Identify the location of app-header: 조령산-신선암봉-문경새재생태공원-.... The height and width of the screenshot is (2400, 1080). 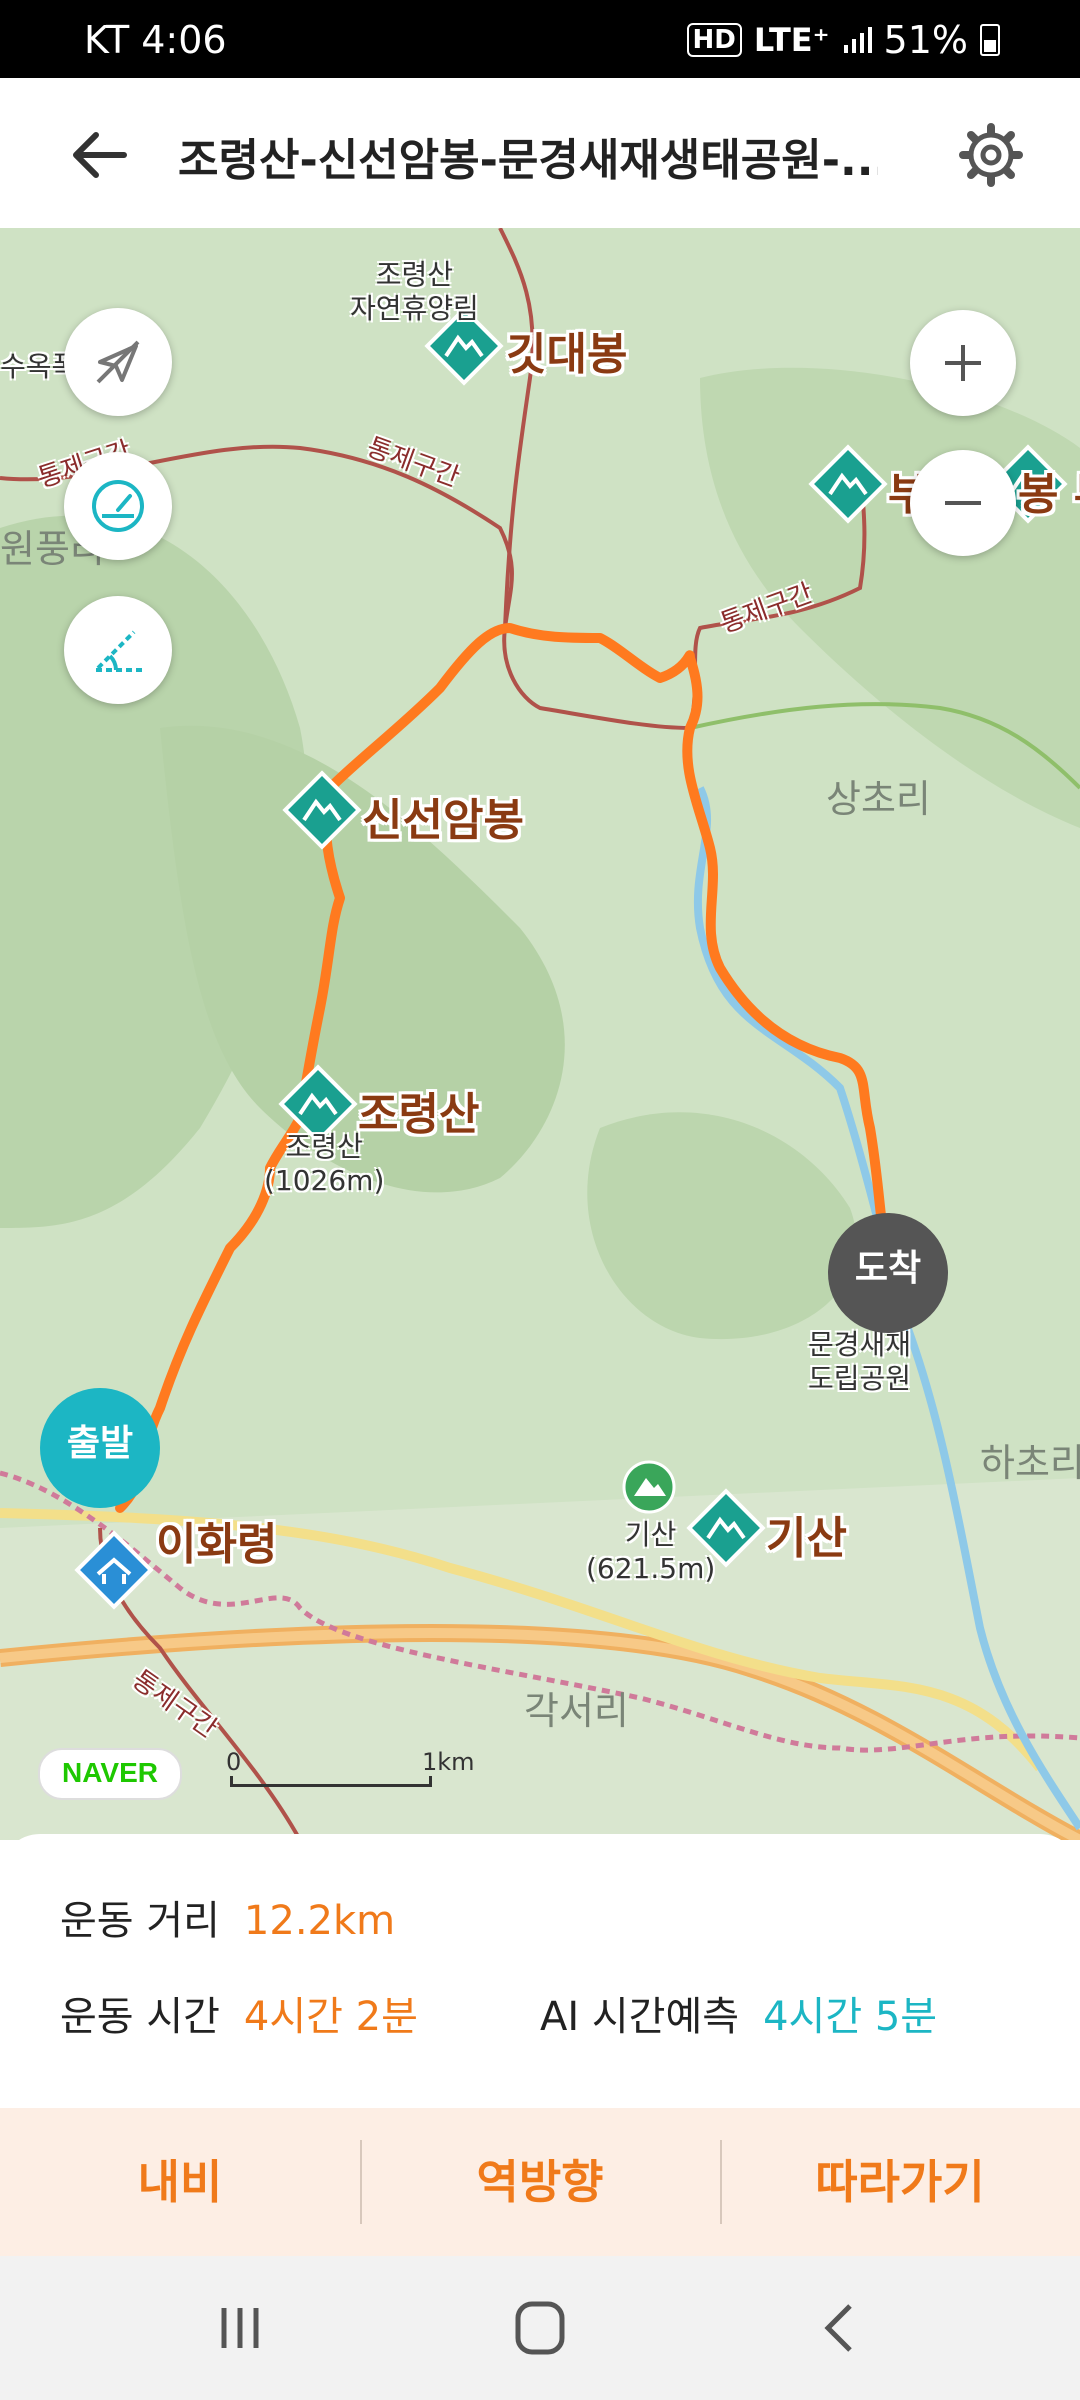
(540, 153).